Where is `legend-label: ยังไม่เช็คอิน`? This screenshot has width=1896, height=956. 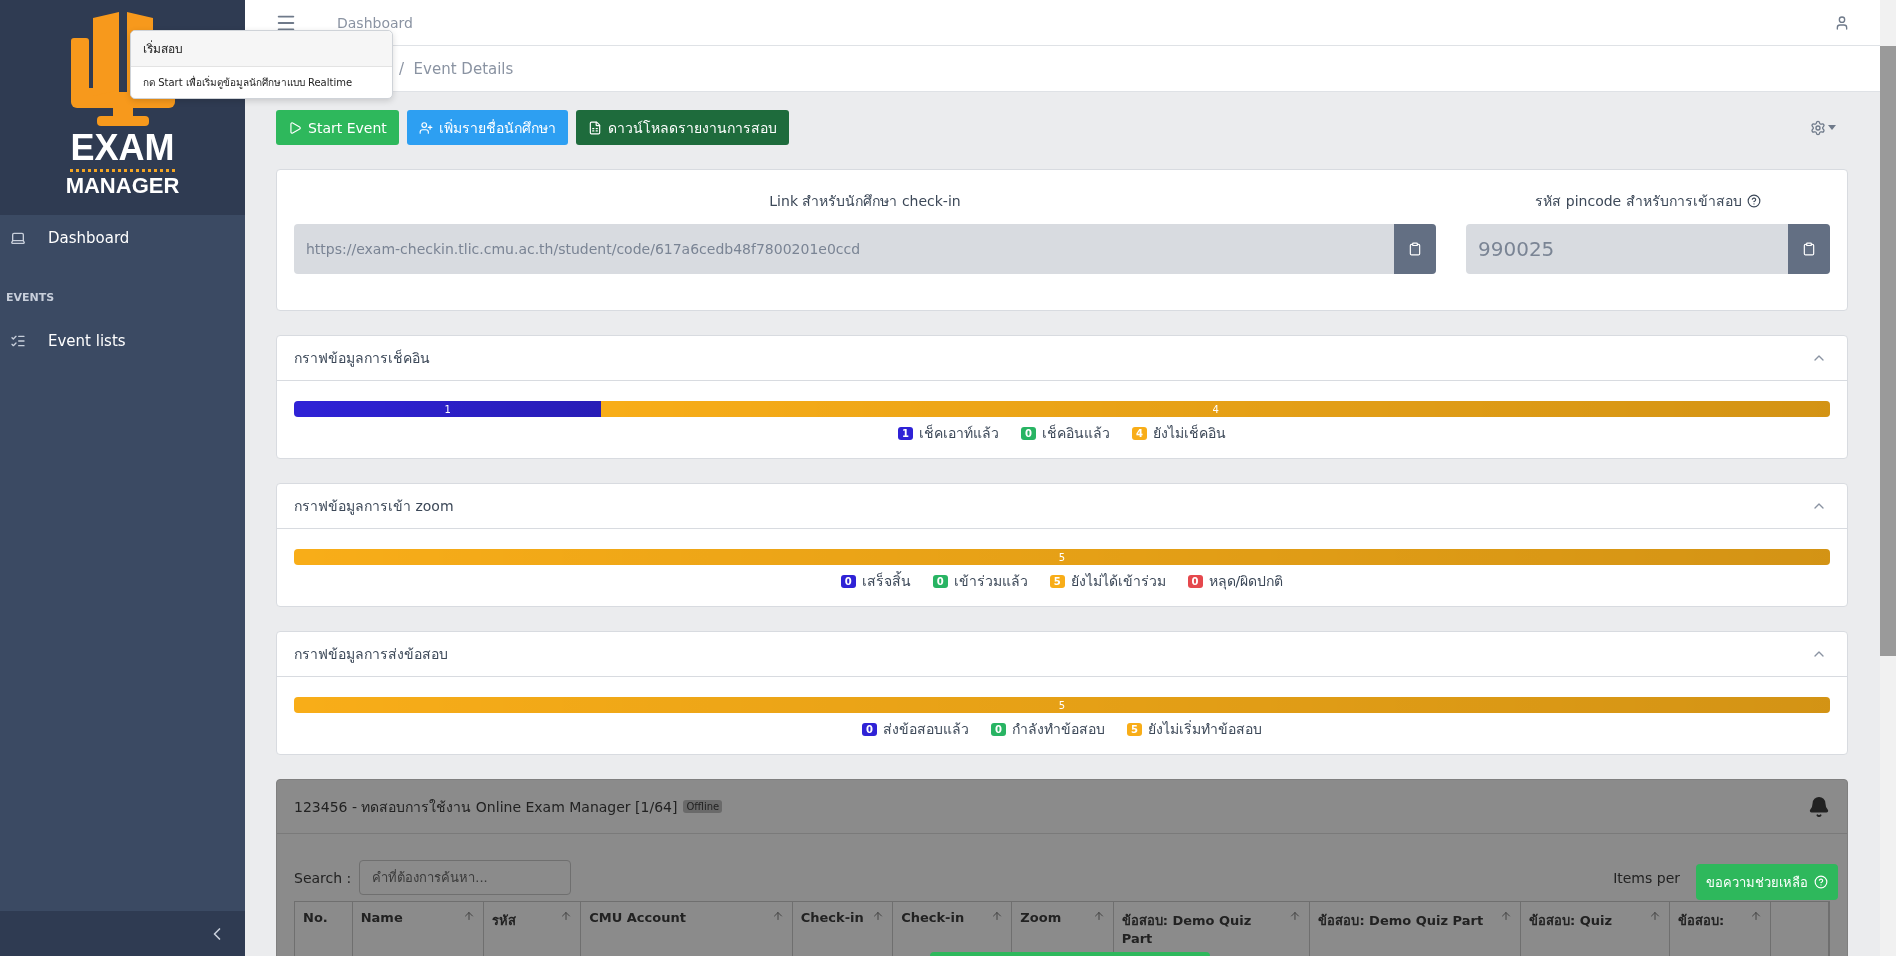
legend-label: ยังไม่เช็คอิน is located at coordinates (1189, 433).